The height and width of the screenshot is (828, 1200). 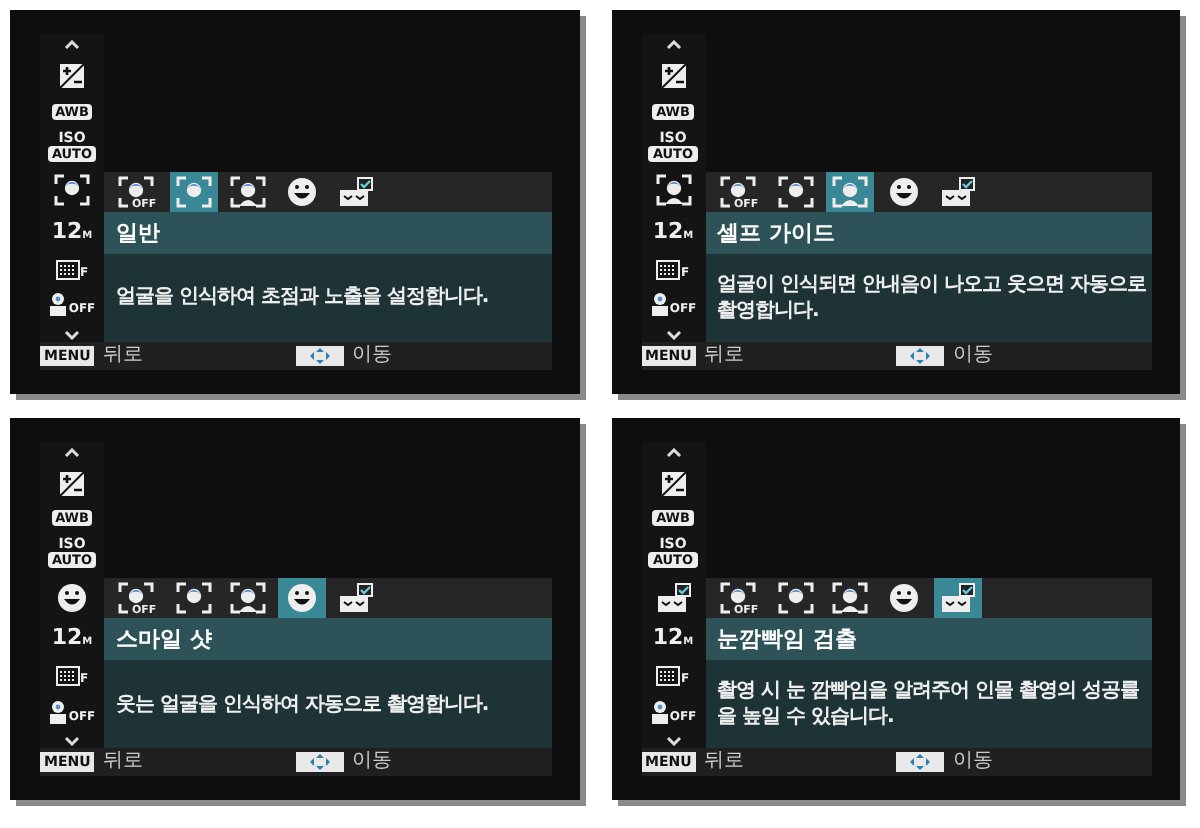 I want to click on option-description: 웃는 얼굴을 인식하여 자동으로 촬영합니다., so click(x=302, y=704).